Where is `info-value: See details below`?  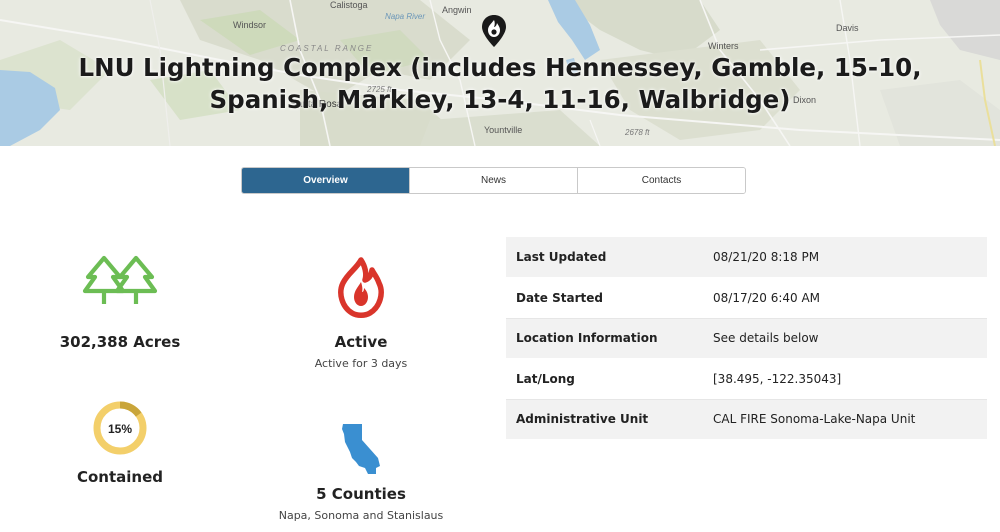 info-value: See details below is located at coordinates (845, 338).